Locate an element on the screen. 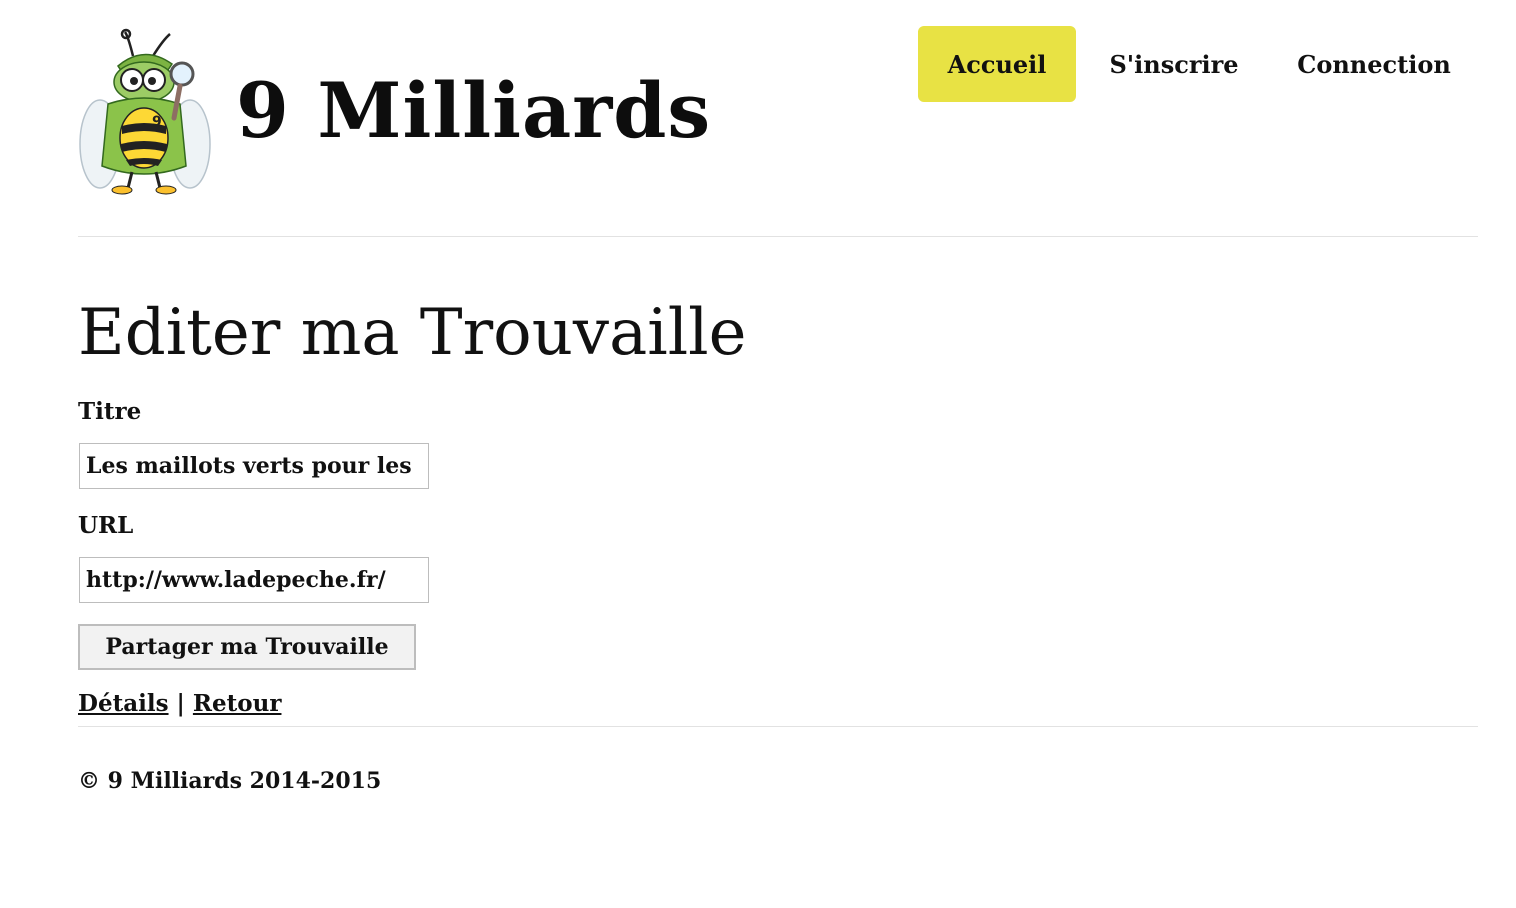 The height and width of the screenshot is (908, 1516). svg-text: 9 is located at coordinates (157, 122).